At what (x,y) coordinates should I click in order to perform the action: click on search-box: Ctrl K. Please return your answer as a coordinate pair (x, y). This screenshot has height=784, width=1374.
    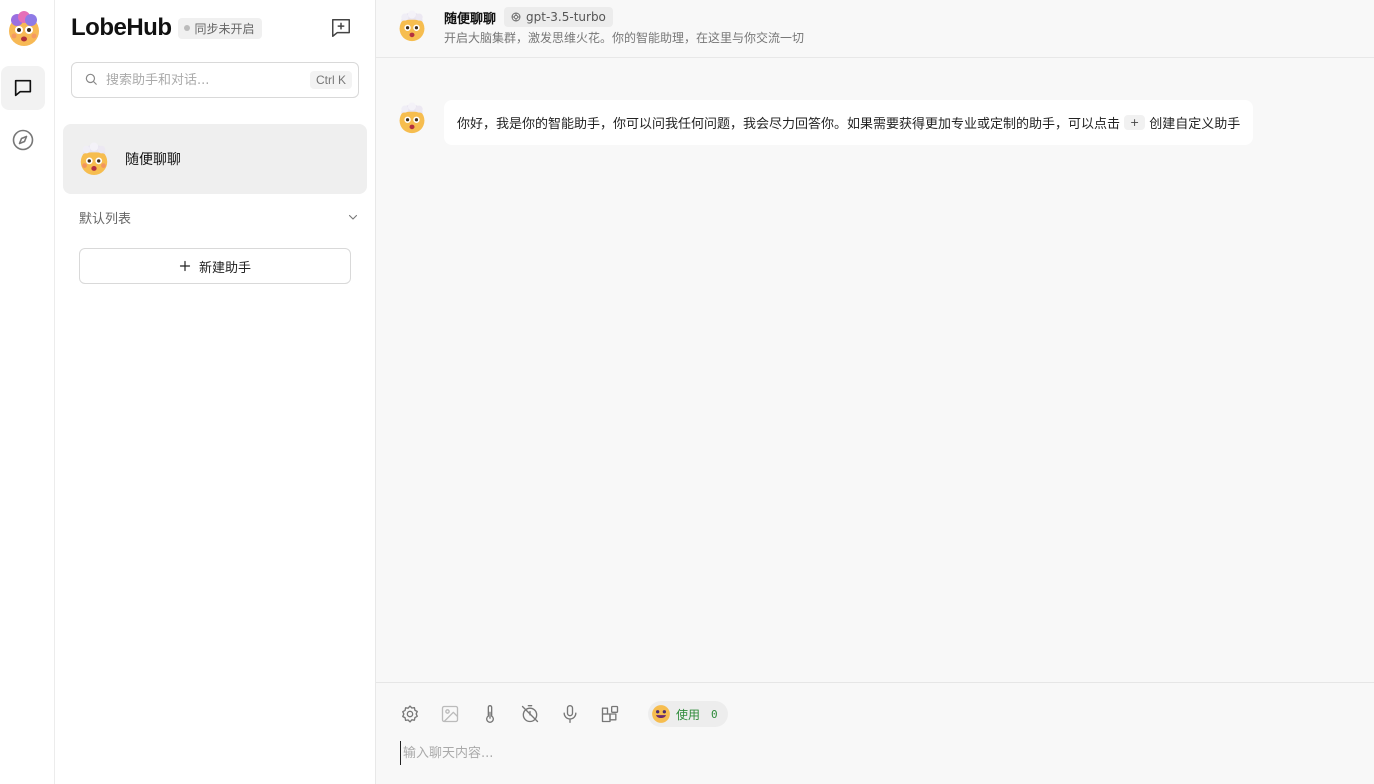
    Looking at the image, I should click on (215, 80).